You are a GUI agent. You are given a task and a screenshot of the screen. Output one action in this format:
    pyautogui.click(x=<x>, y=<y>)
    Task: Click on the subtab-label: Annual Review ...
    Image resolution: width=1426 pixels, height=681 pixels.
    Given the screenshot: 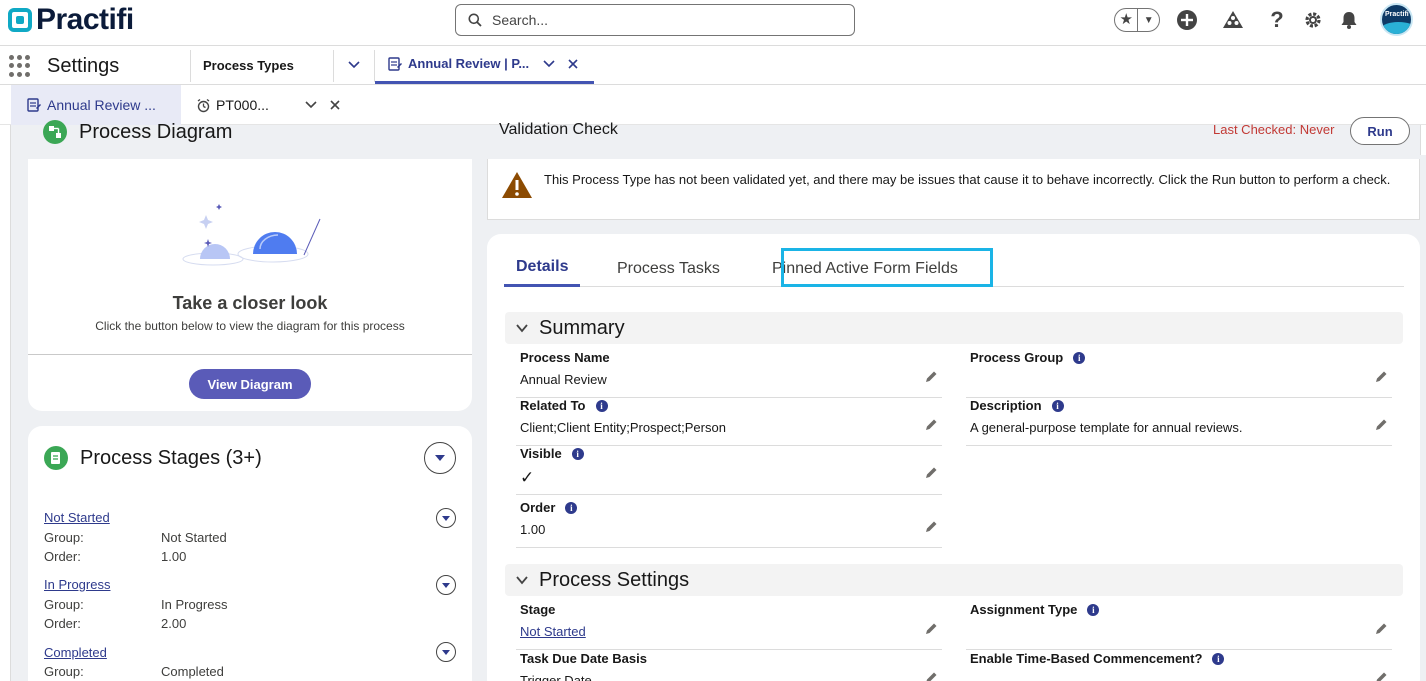 What is the action you would take?
    pyautogui.click(x=101, y=105)
    